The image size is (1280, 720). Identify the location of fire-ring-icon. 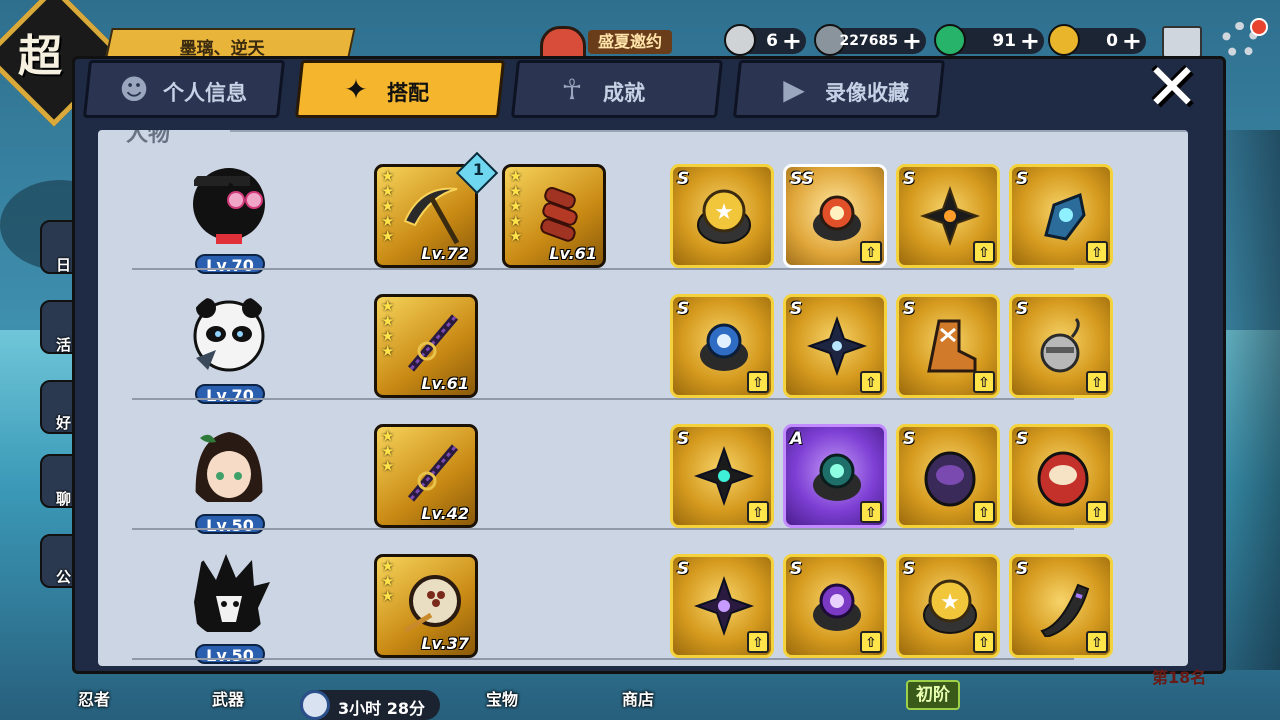
(837, 218).